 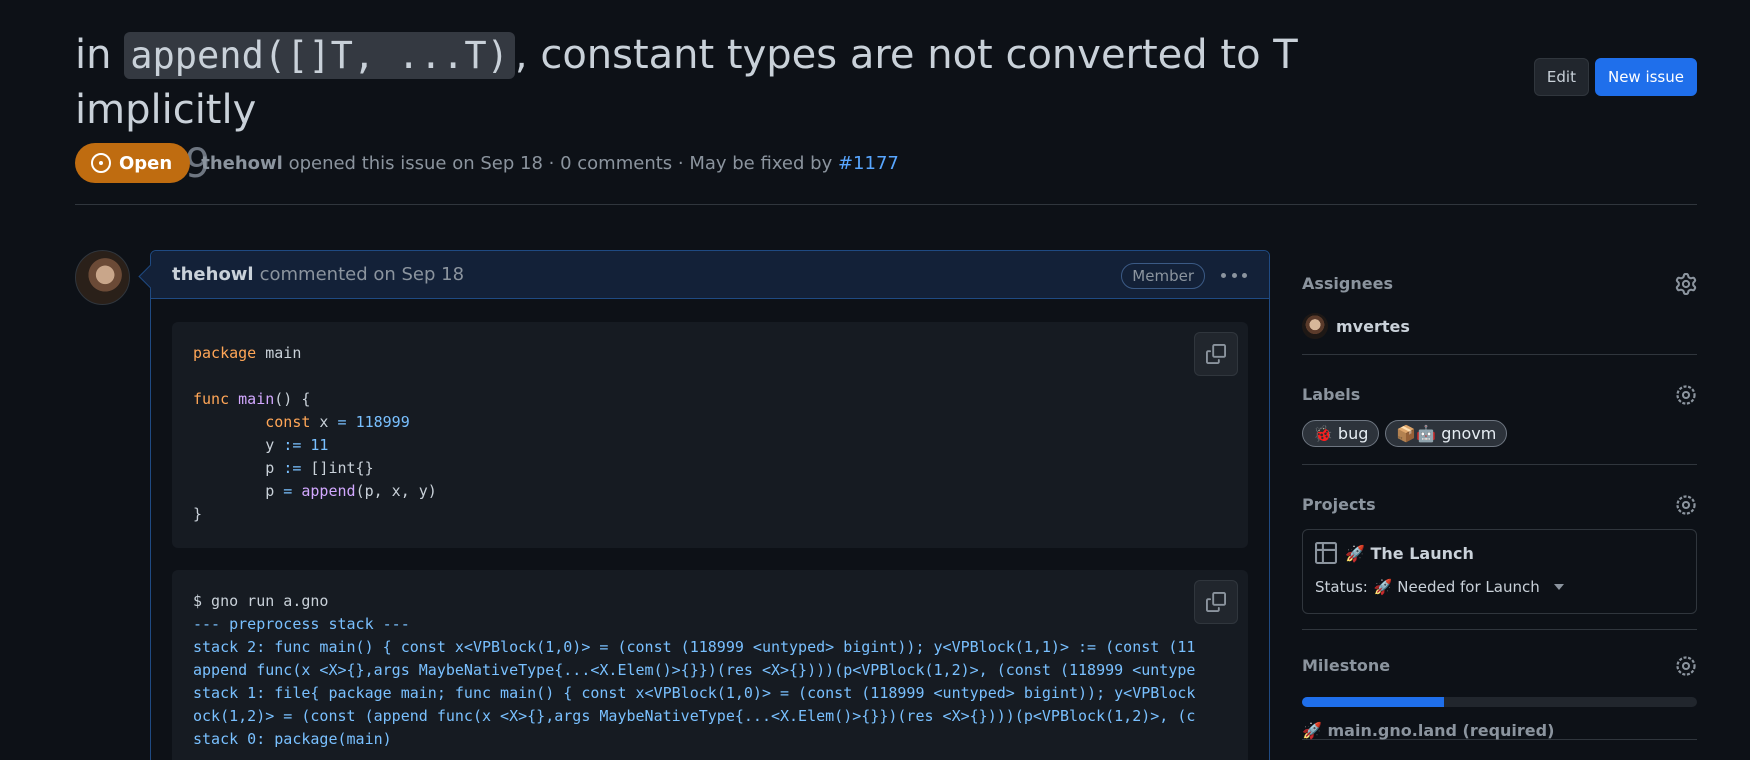 What do you see at coordinates (1346, 665) in the screenshot?
I see `milestone-title: Milestone` at bounding box center [1346, 665].